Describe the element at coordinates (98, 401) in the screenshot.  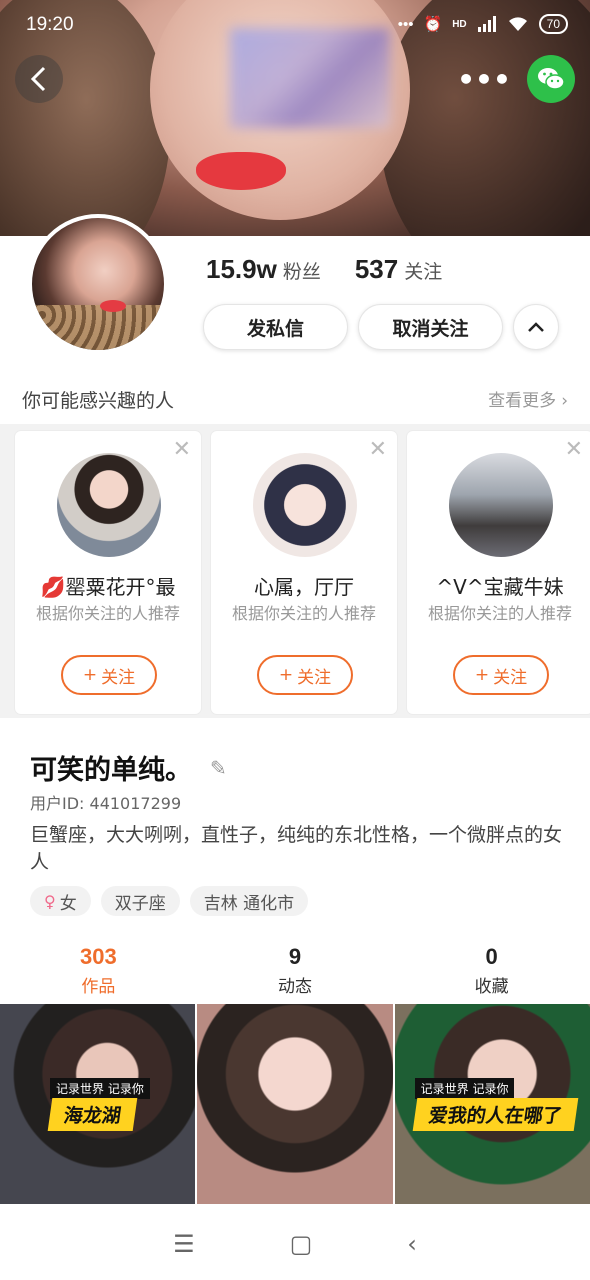
I see `recommend-title: 你可能感兴趣的人` at that location.